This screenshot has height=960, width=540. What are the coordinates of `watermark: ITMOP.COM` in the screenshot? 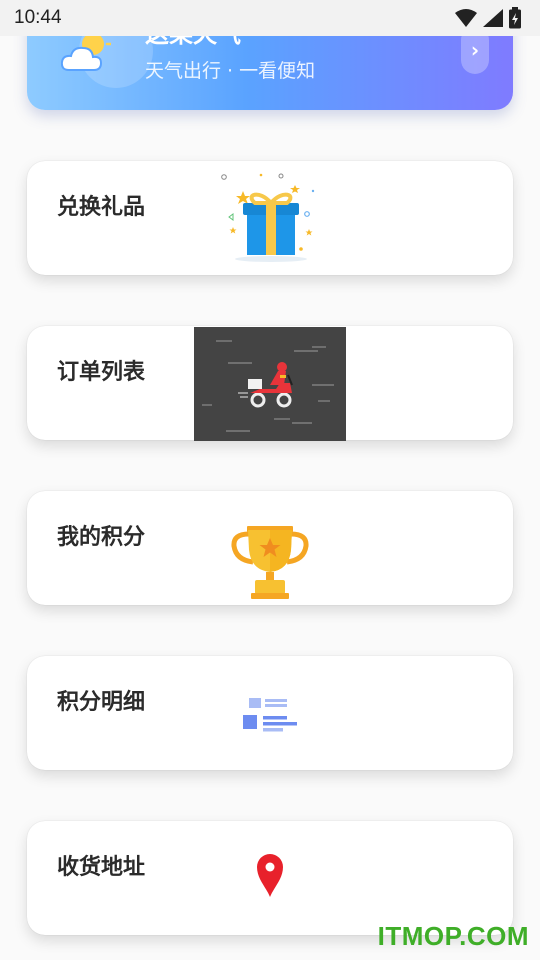 It's located at (453, 936).